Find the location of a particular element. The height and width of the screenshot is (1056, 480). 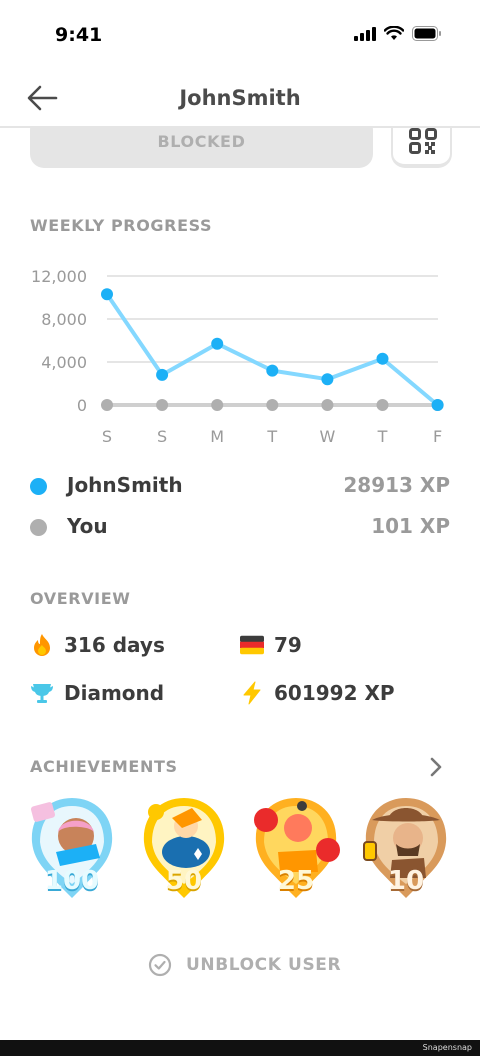

overview-title: OVERVIEW is located at coordinates (80, 598).